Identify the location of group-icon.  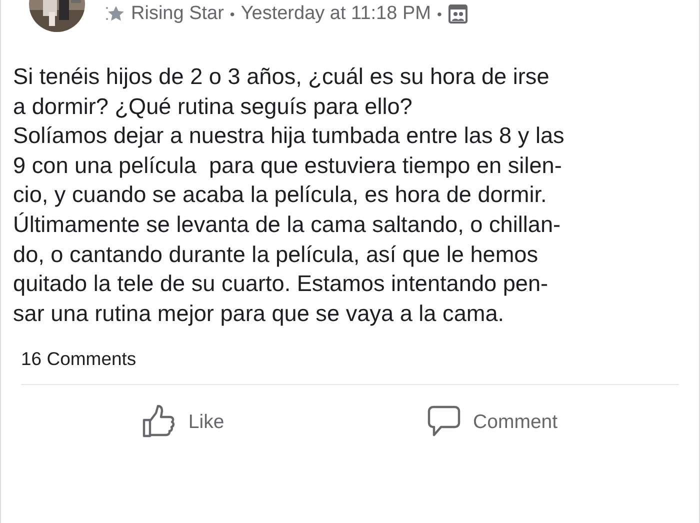
(458, 14).